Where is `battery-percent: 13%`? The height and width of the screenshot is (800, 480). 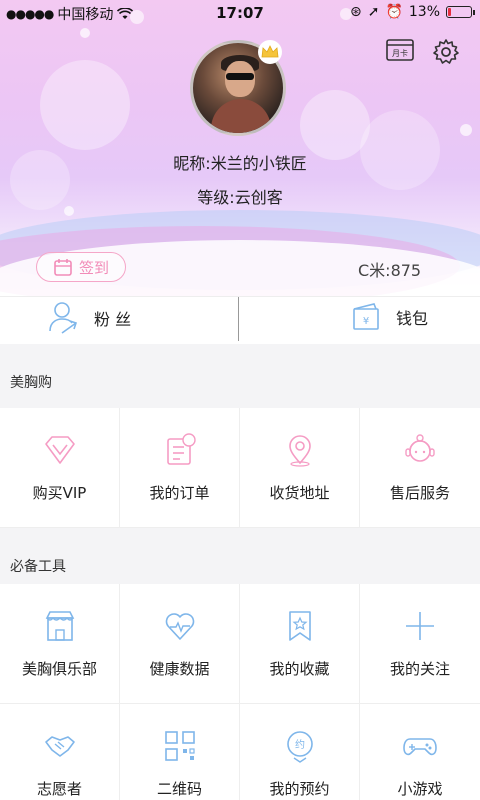
battery-percent: 13% is located at coordinates (424, 12).